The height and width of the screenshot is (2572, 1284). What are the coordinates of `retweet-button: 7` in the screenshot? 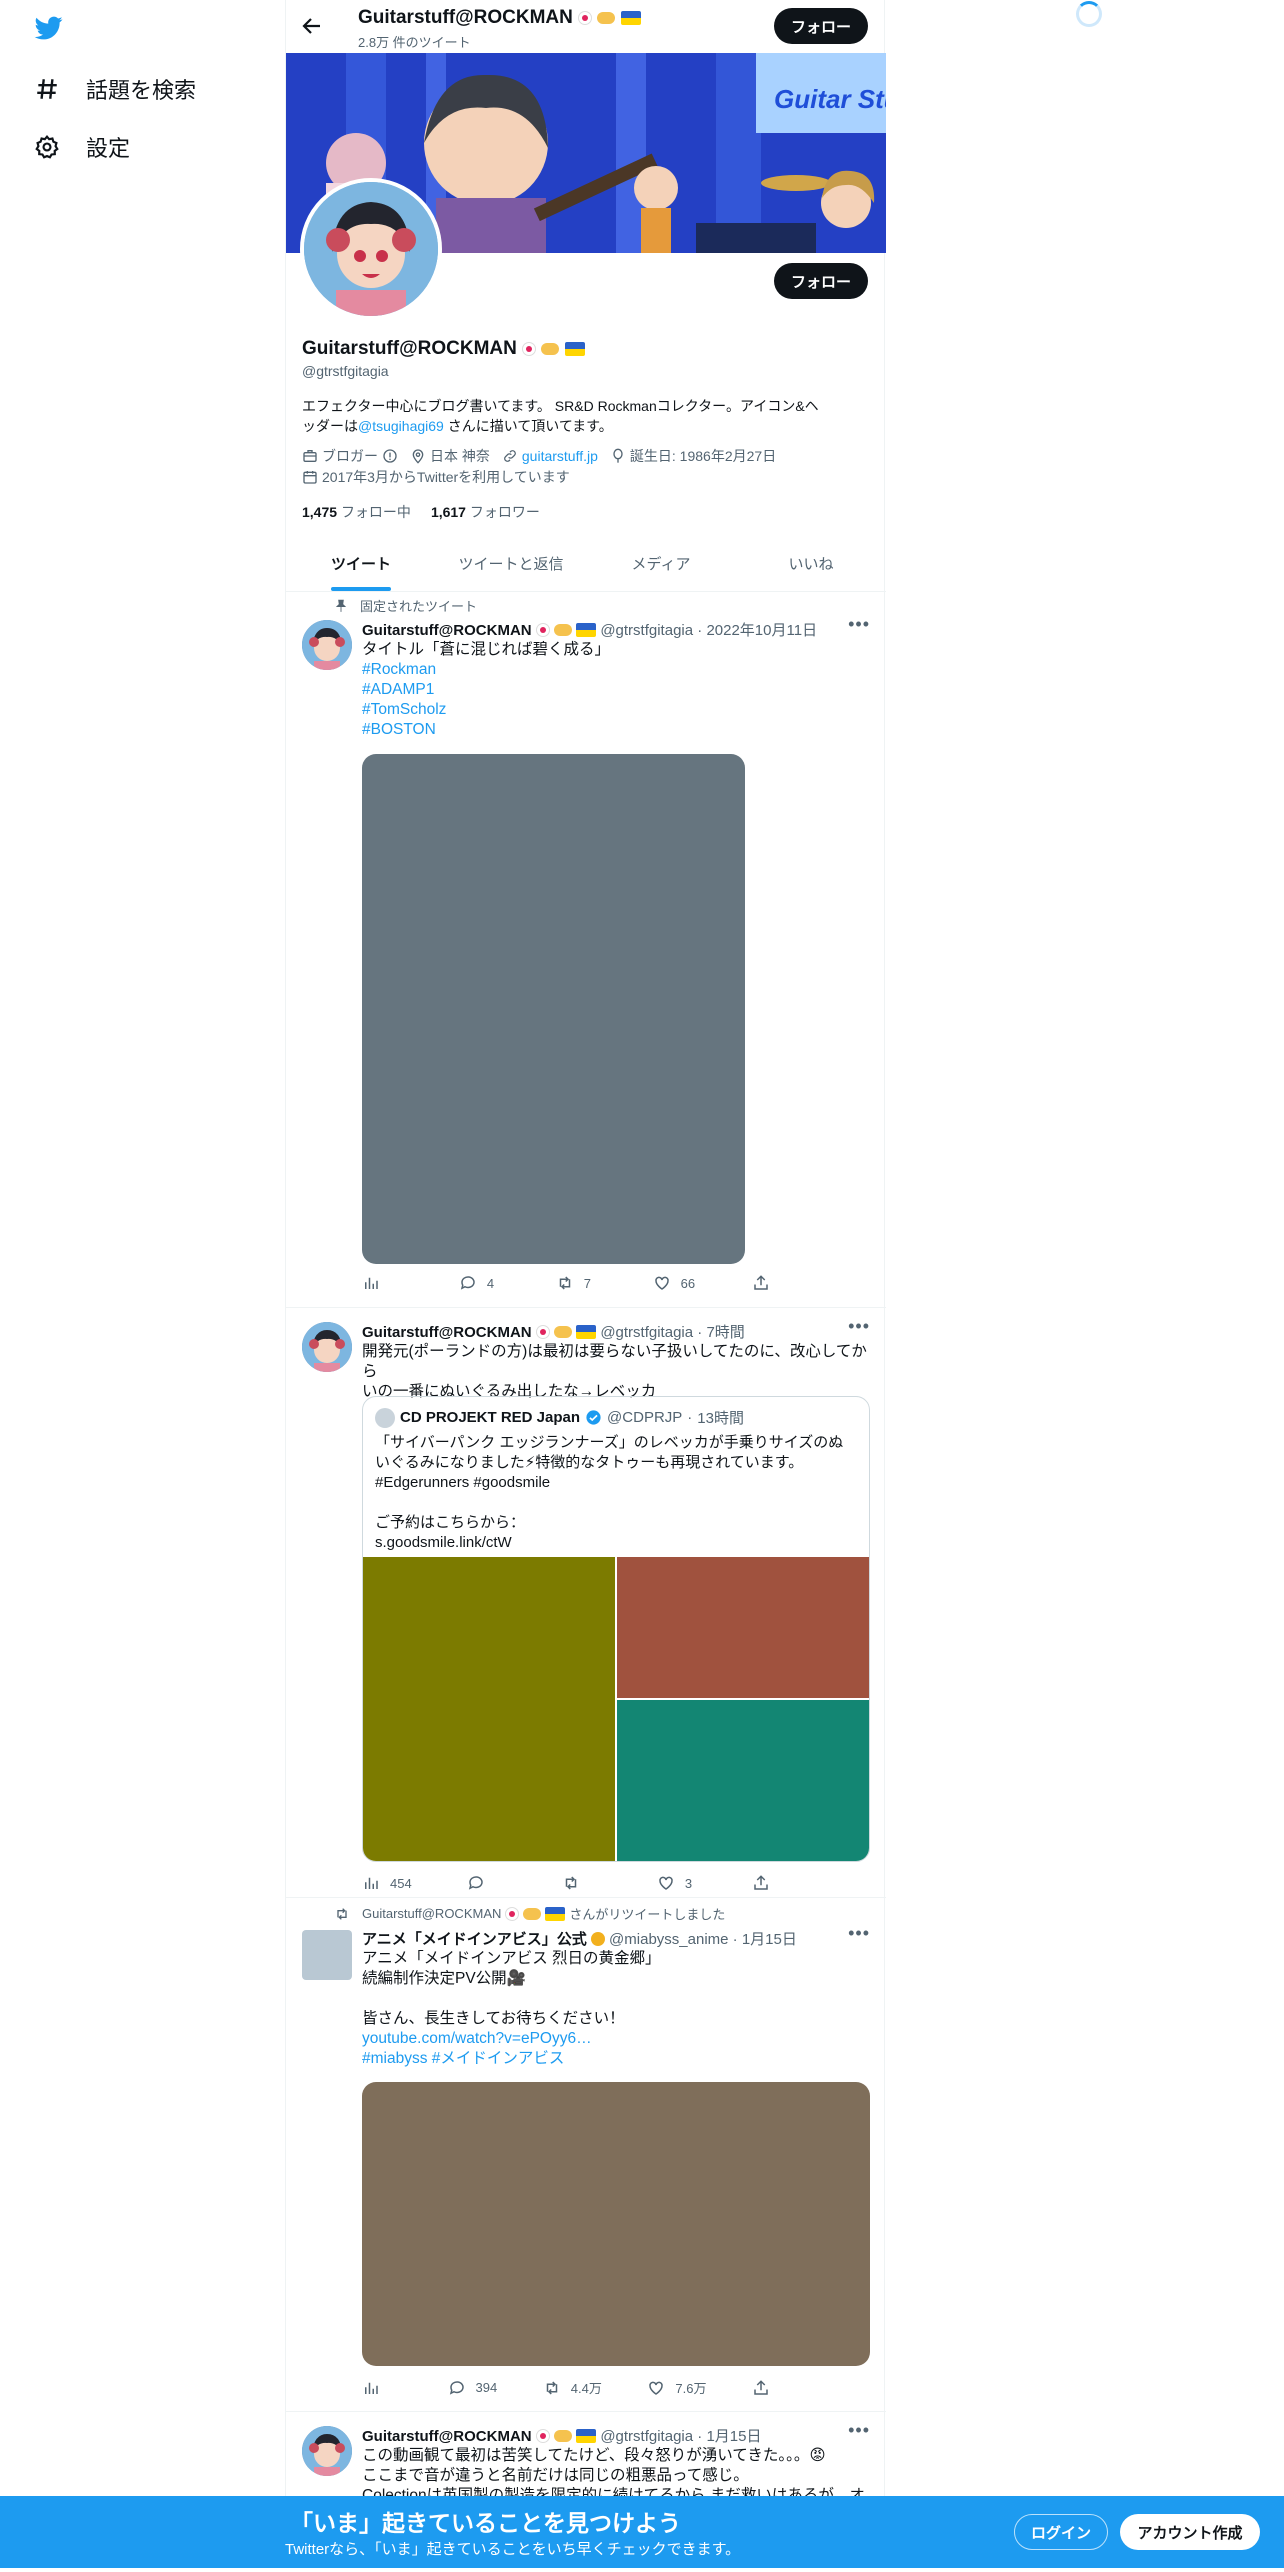 It's located at (576, 1283).